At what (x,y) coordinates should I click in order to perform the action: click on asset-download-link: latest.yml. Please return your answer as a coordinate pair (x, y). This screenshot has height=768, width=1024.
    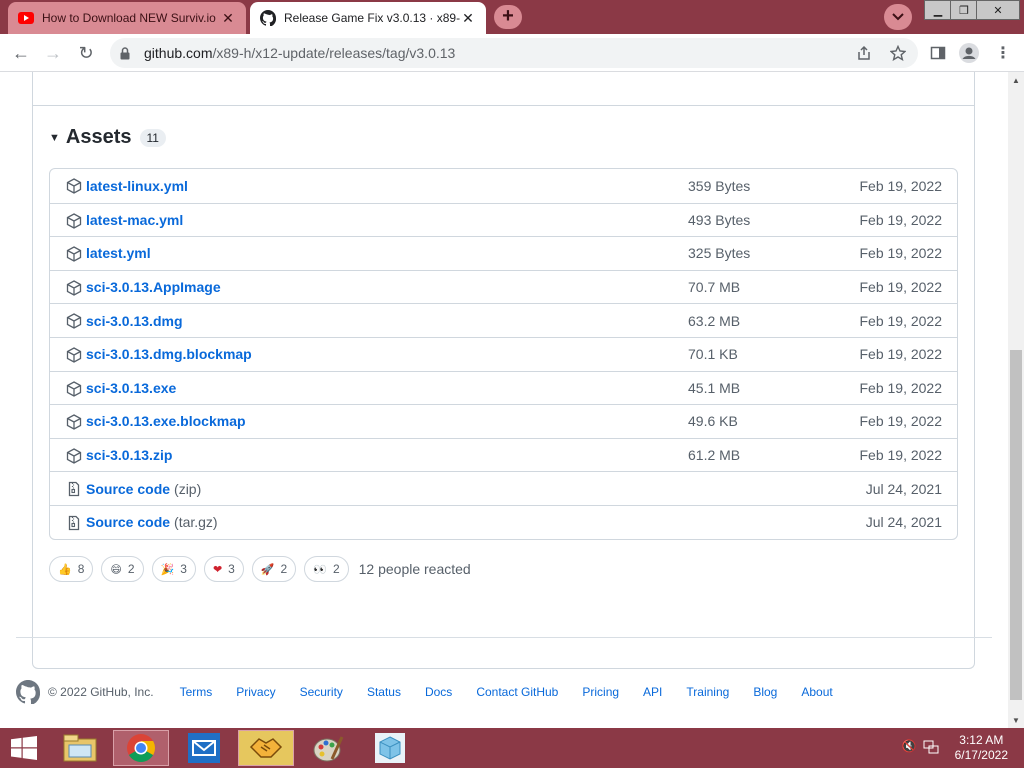
    Looking at the image, I should click on (118, 253).